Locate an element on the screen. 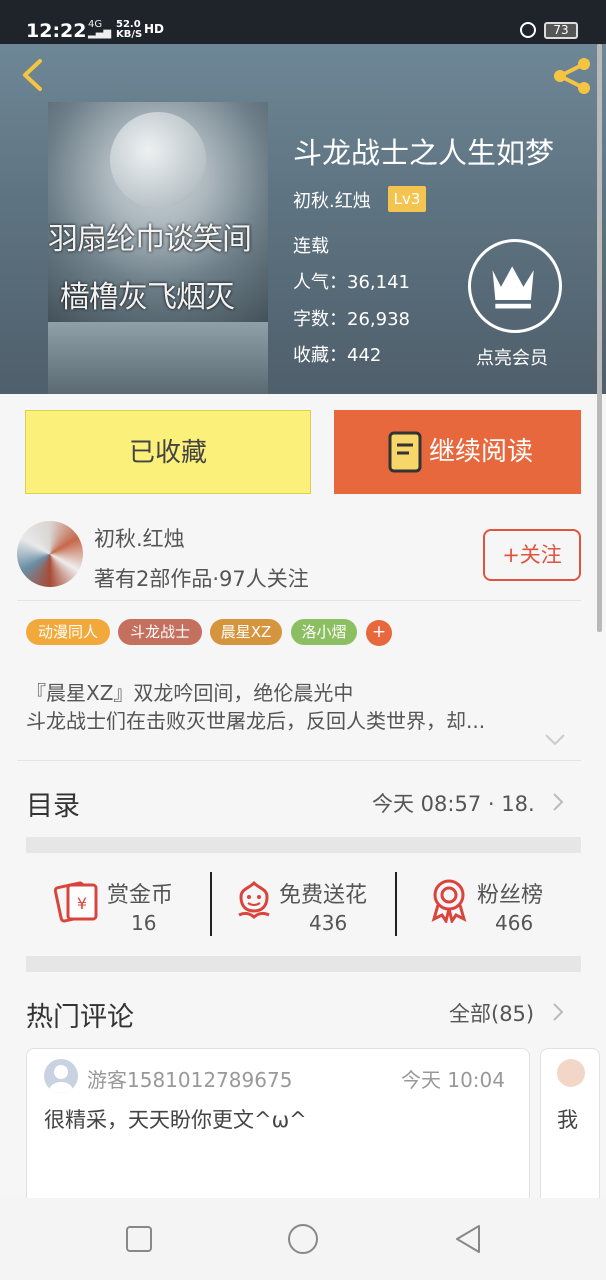 The height and width of the screenshot is (1280, 606). comment-time: 今天 10:04 is located at coordinates (453, 1080).